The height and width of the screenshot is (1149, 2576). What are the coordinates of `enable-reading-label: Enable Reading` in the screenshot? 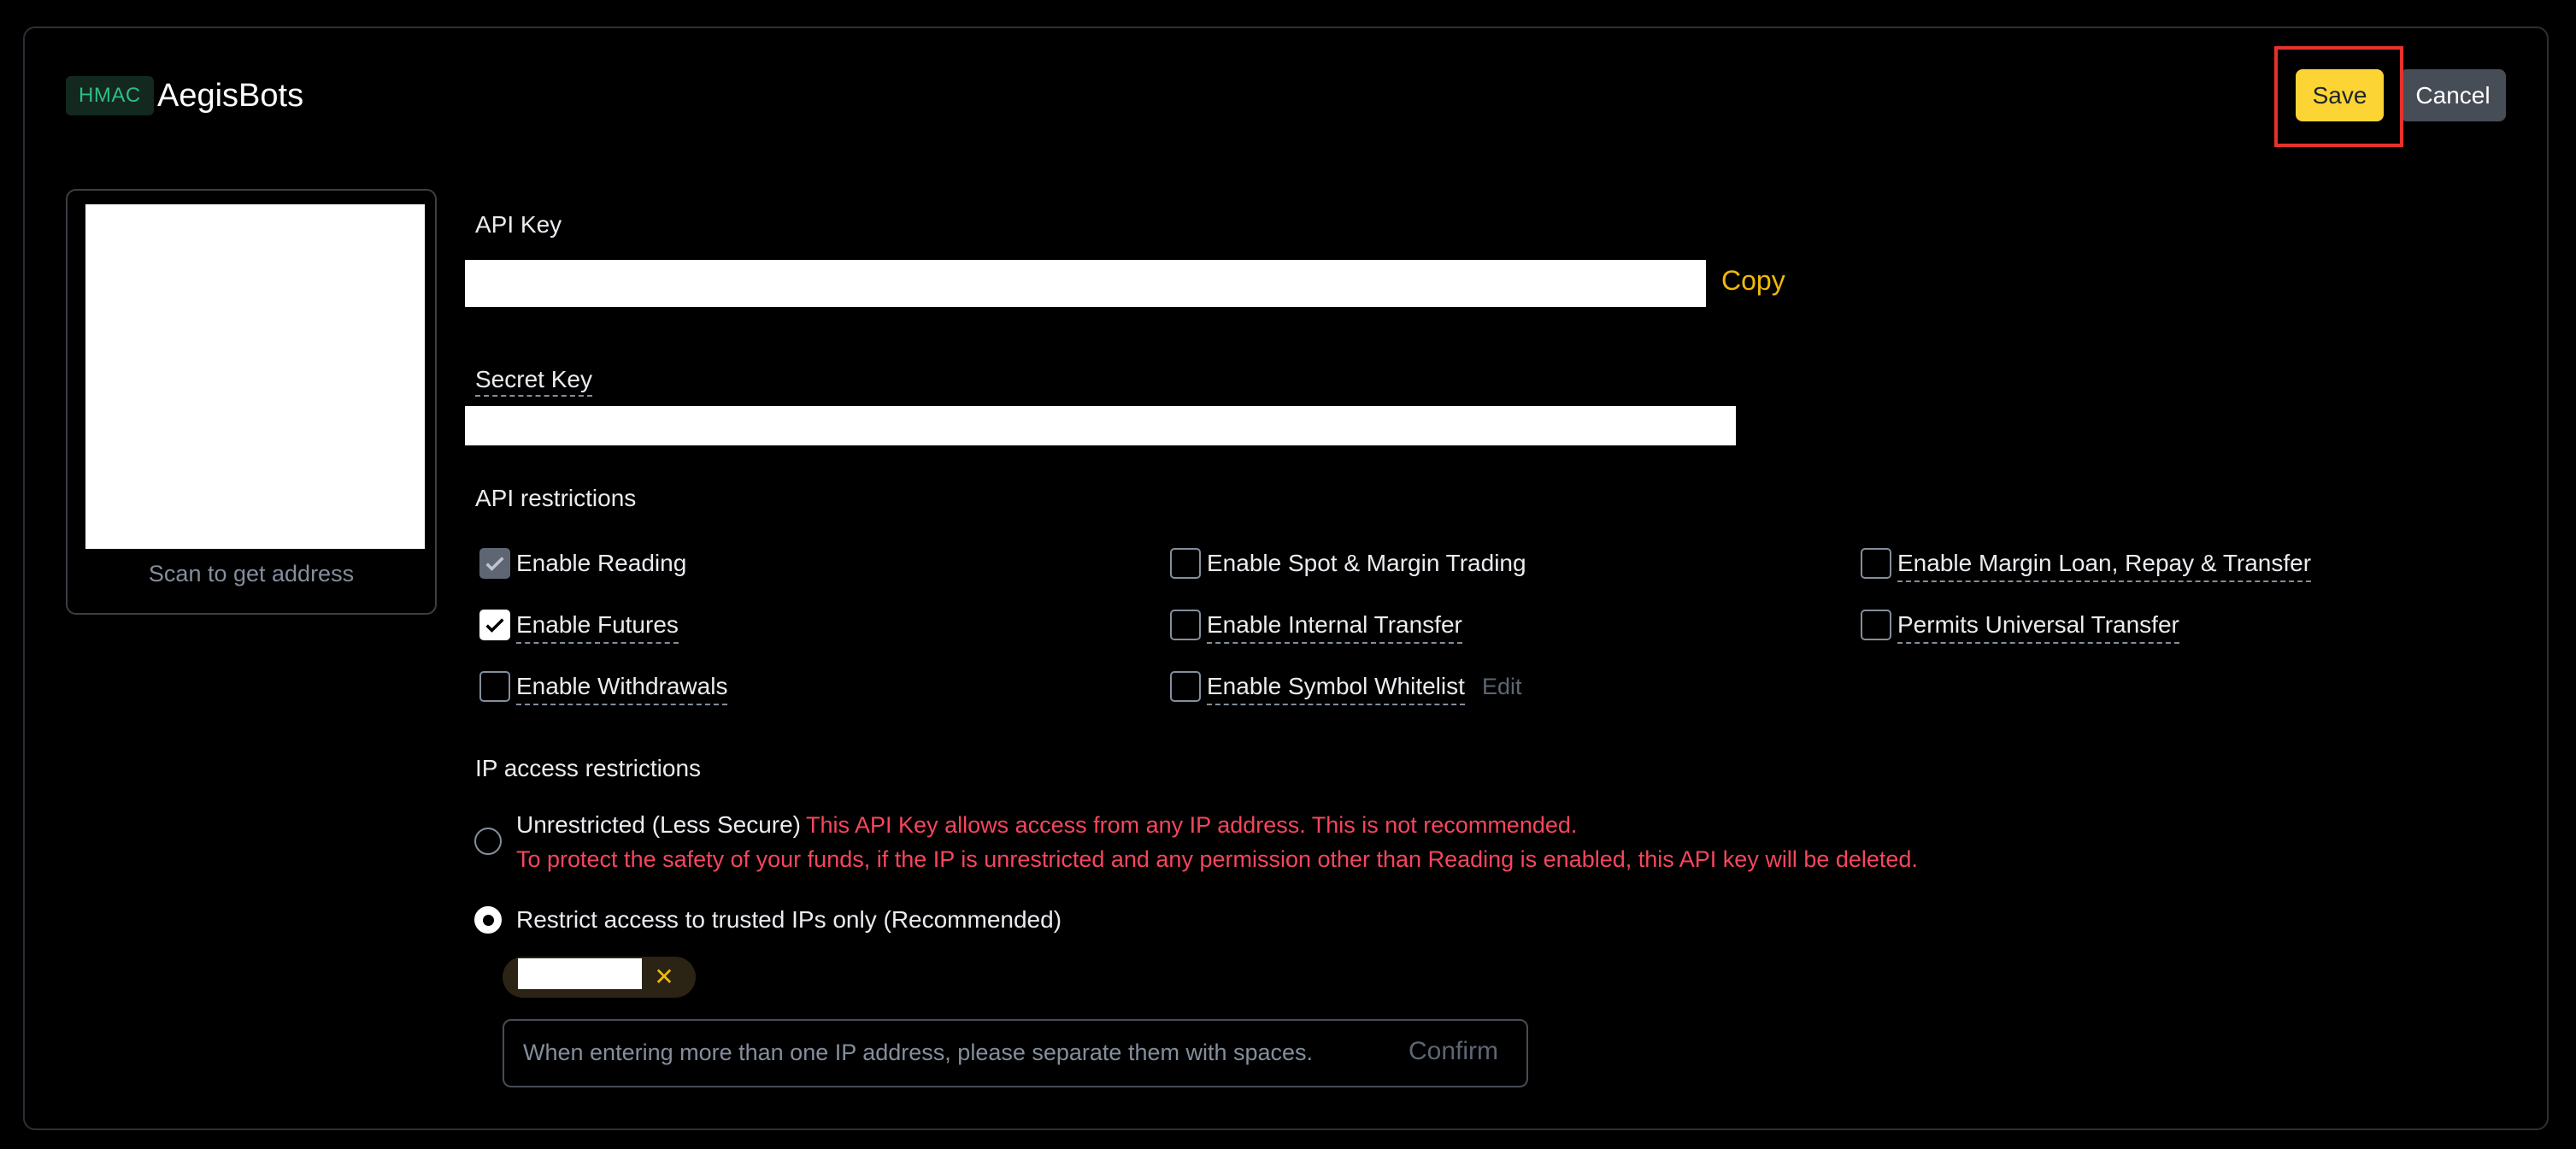 It's located at (601, 563).